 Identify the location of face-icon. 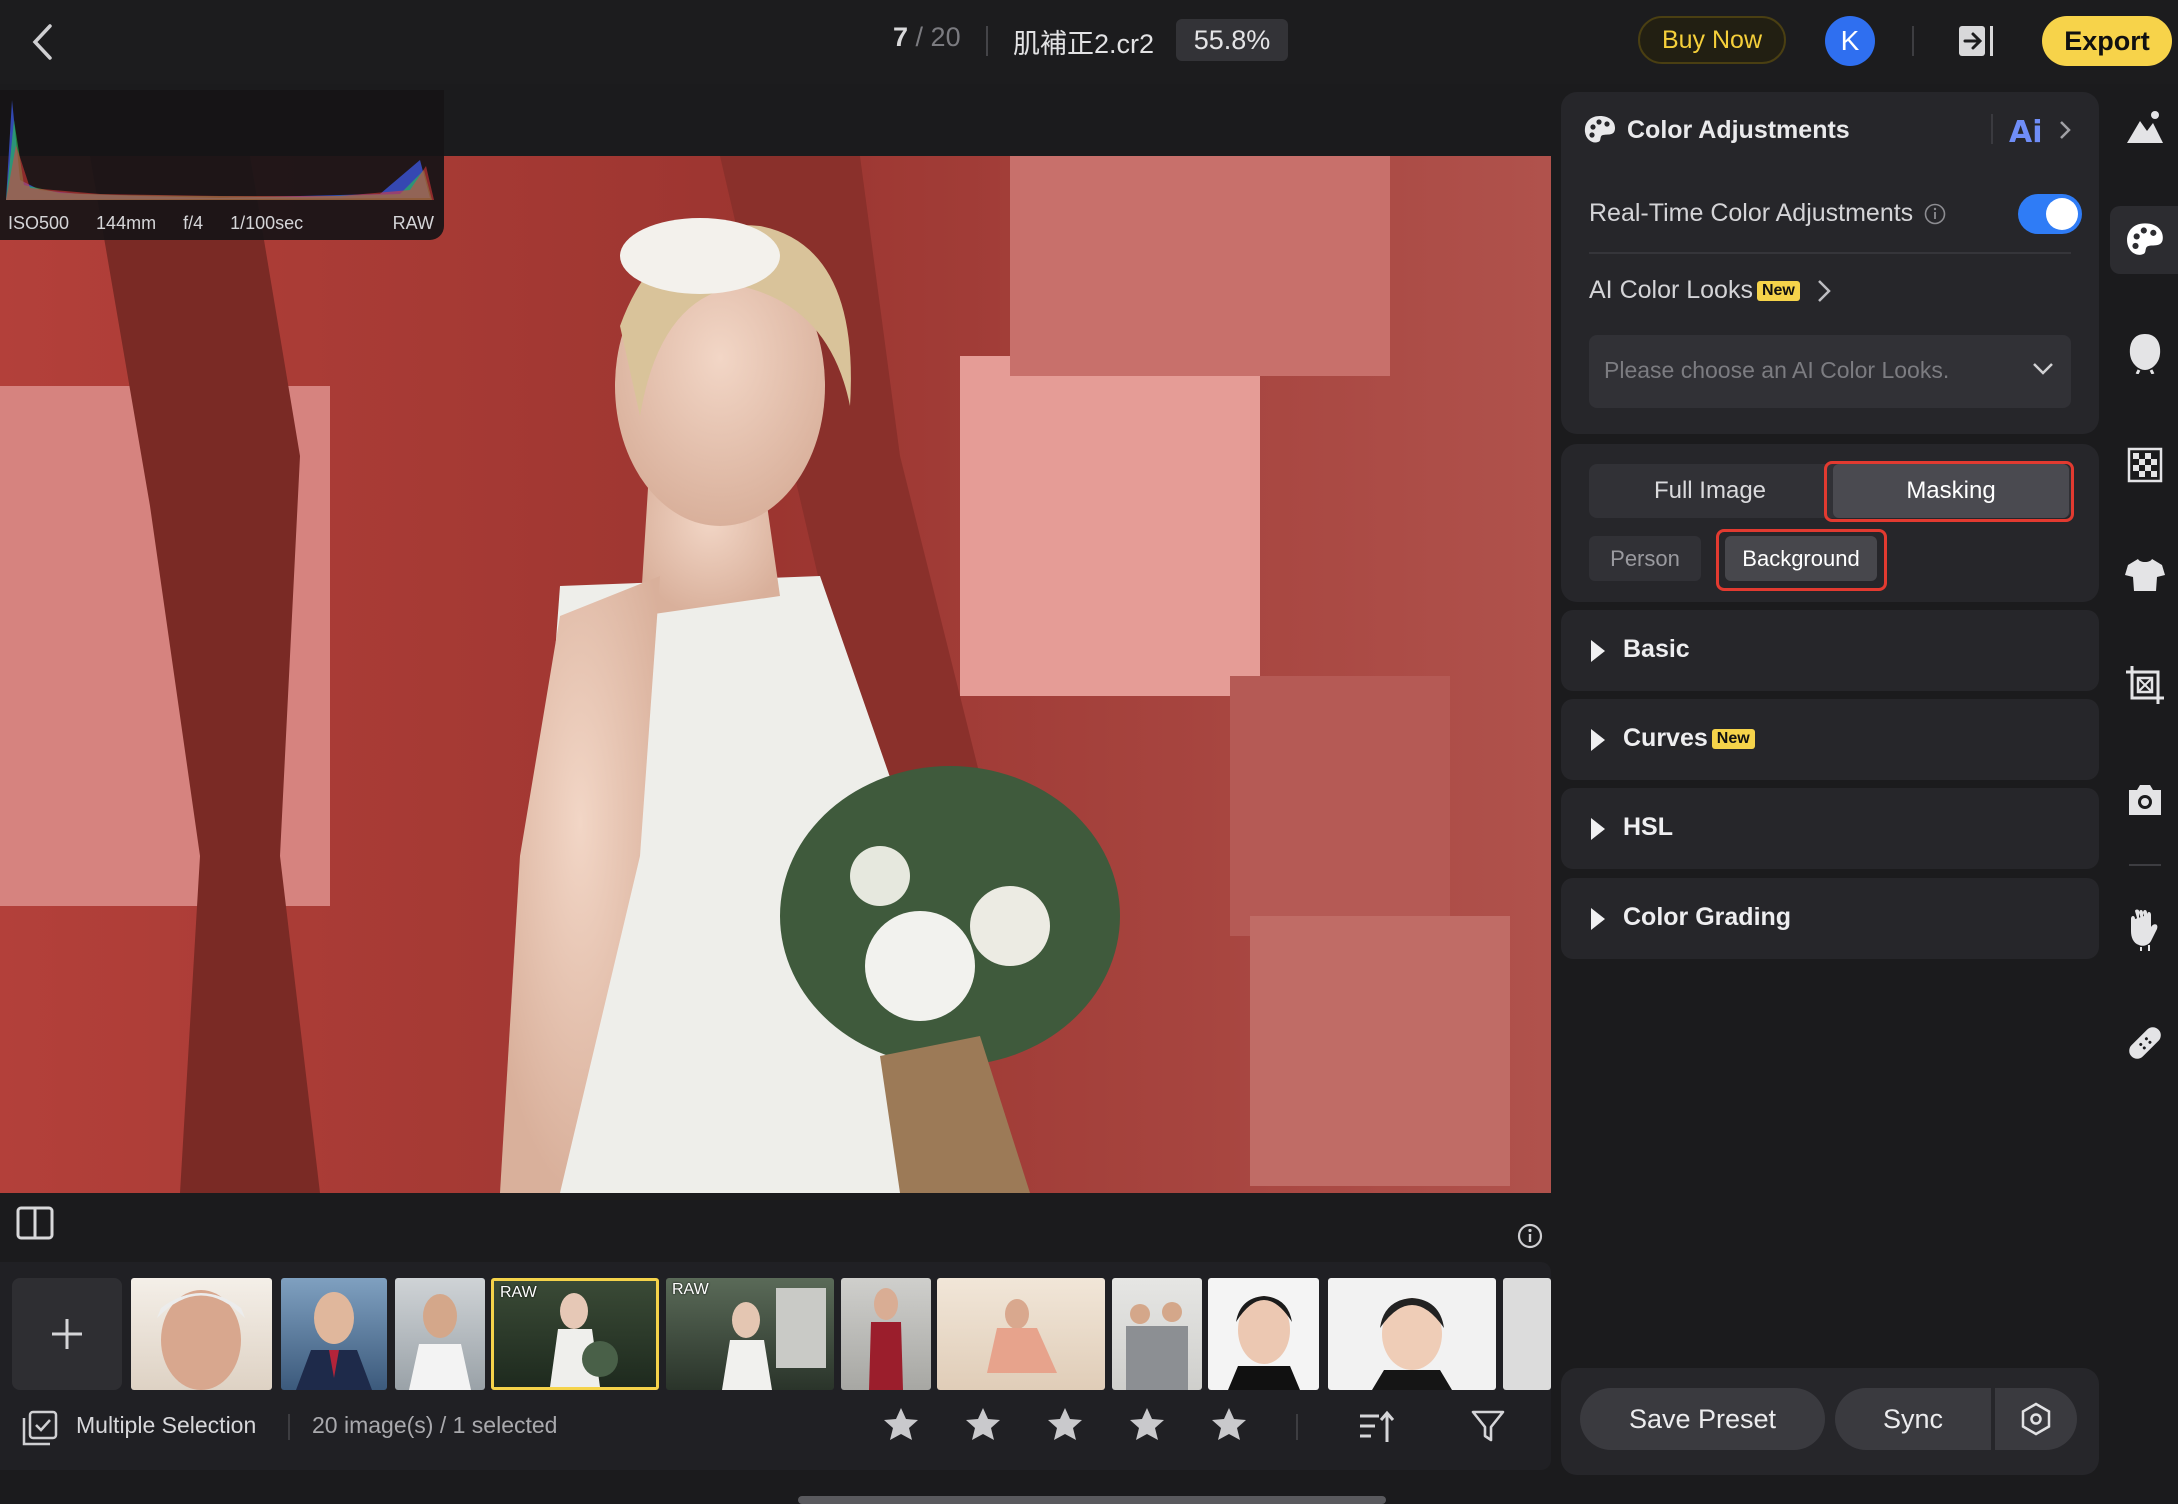
(2145, 354).